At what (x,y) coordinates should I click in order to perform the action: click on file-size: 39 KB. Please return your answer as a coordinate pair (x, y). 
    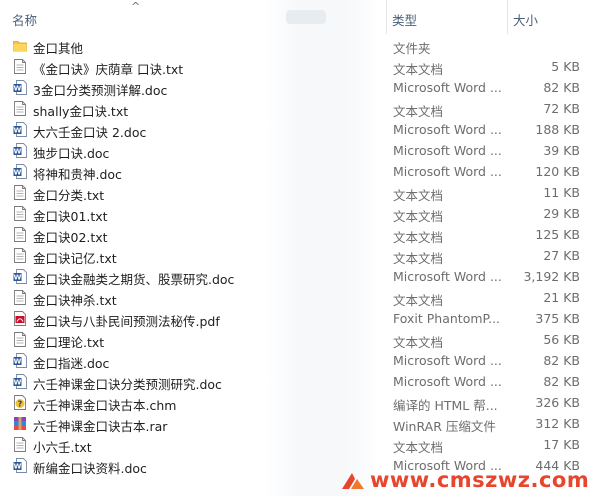
    Looking at the image, I should click on (561, 150).